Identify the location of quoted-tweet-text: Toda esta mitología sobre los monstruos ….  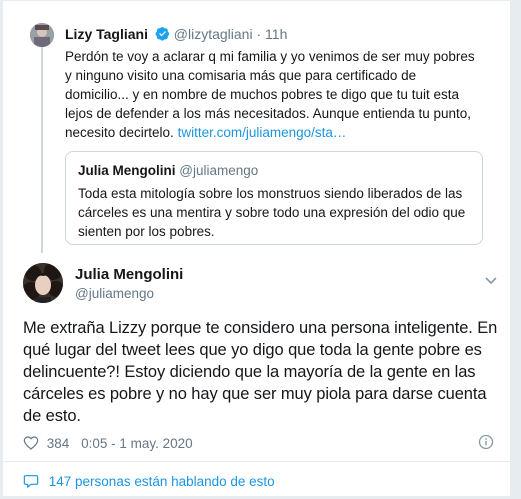
(272, 212).